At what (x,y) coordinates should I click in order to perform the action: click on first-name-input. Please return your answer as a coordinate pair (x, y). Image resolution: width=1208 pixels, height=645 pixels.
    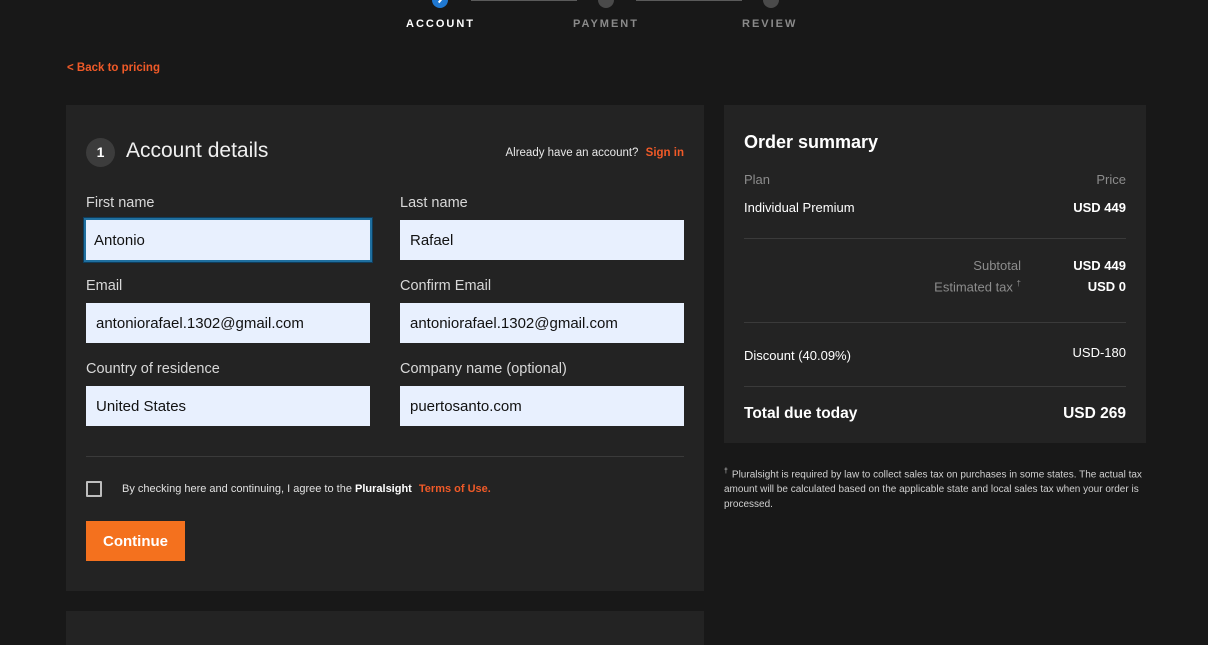
    Looking at the image, I should click on (228, 240).